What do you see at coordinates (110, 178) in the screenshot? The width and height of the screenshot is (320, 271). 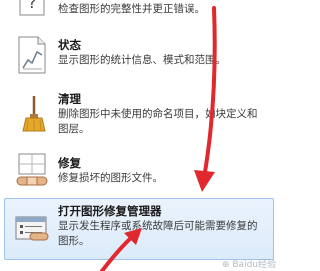 I see `menu-item-recover-desc: 修复损坏的图形文件。` at bounding box center [110, 178].